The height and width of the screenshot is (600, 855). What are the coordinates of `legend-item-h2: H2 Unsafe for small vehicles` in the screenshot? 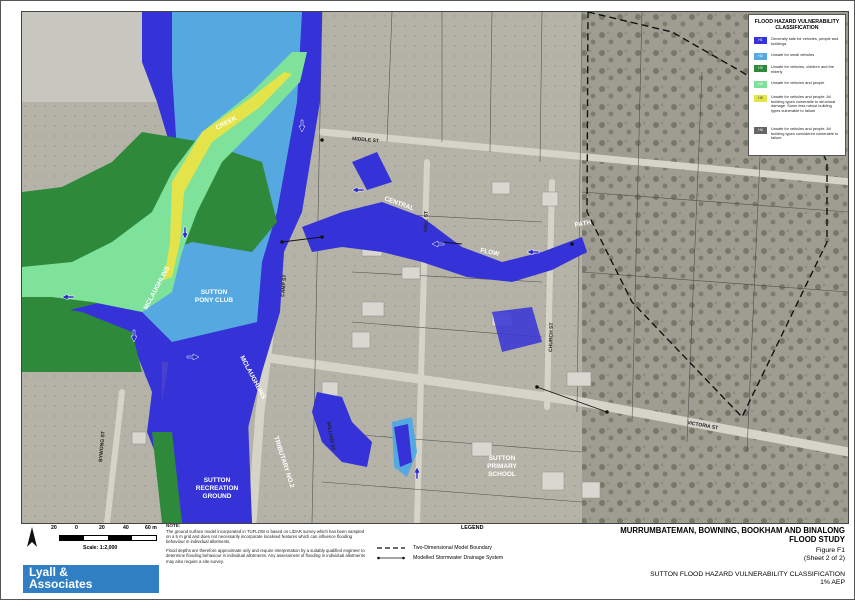 It's located at (798, 56).